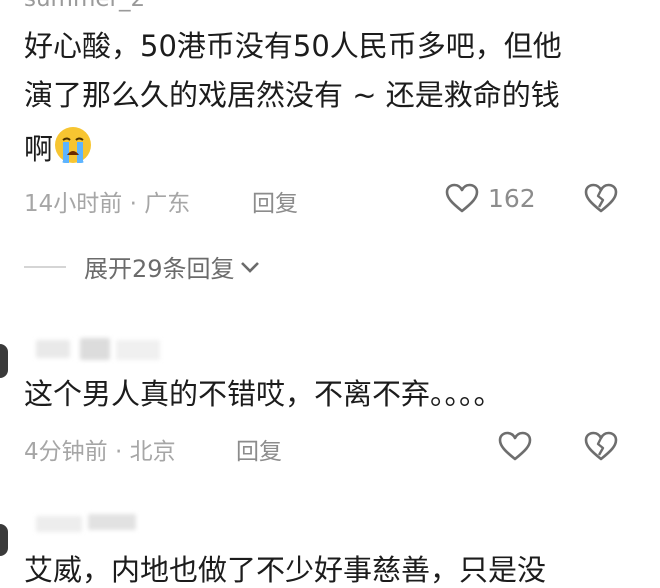 This screenshot has height=588, width=660. Describe the element at coordinates (84, 6) in the screenshot. I see `comment-username: summer_2` at that location.